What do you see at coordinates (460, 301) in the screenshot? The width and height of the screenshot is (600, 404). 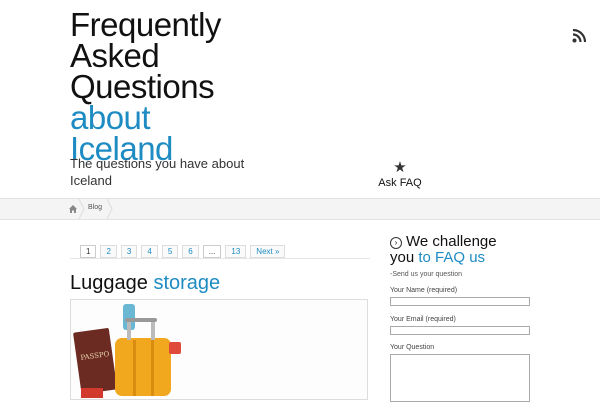 I see `name-field` at bounding box center [460, 301].